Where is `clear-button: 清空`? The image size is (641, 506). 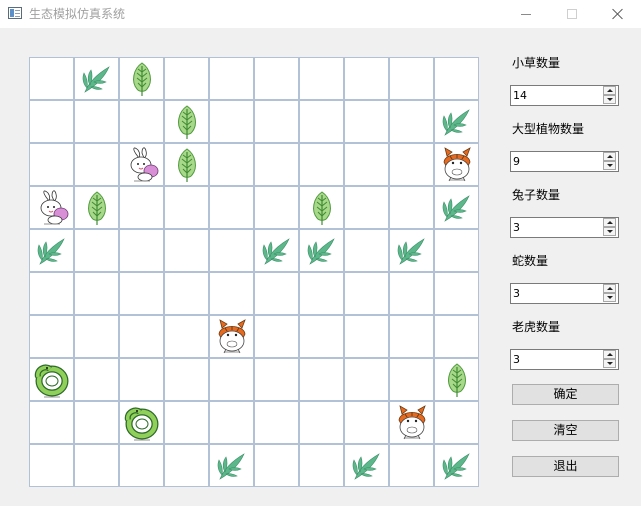
clear-button: 清空 is located at coordinates (565, 430).